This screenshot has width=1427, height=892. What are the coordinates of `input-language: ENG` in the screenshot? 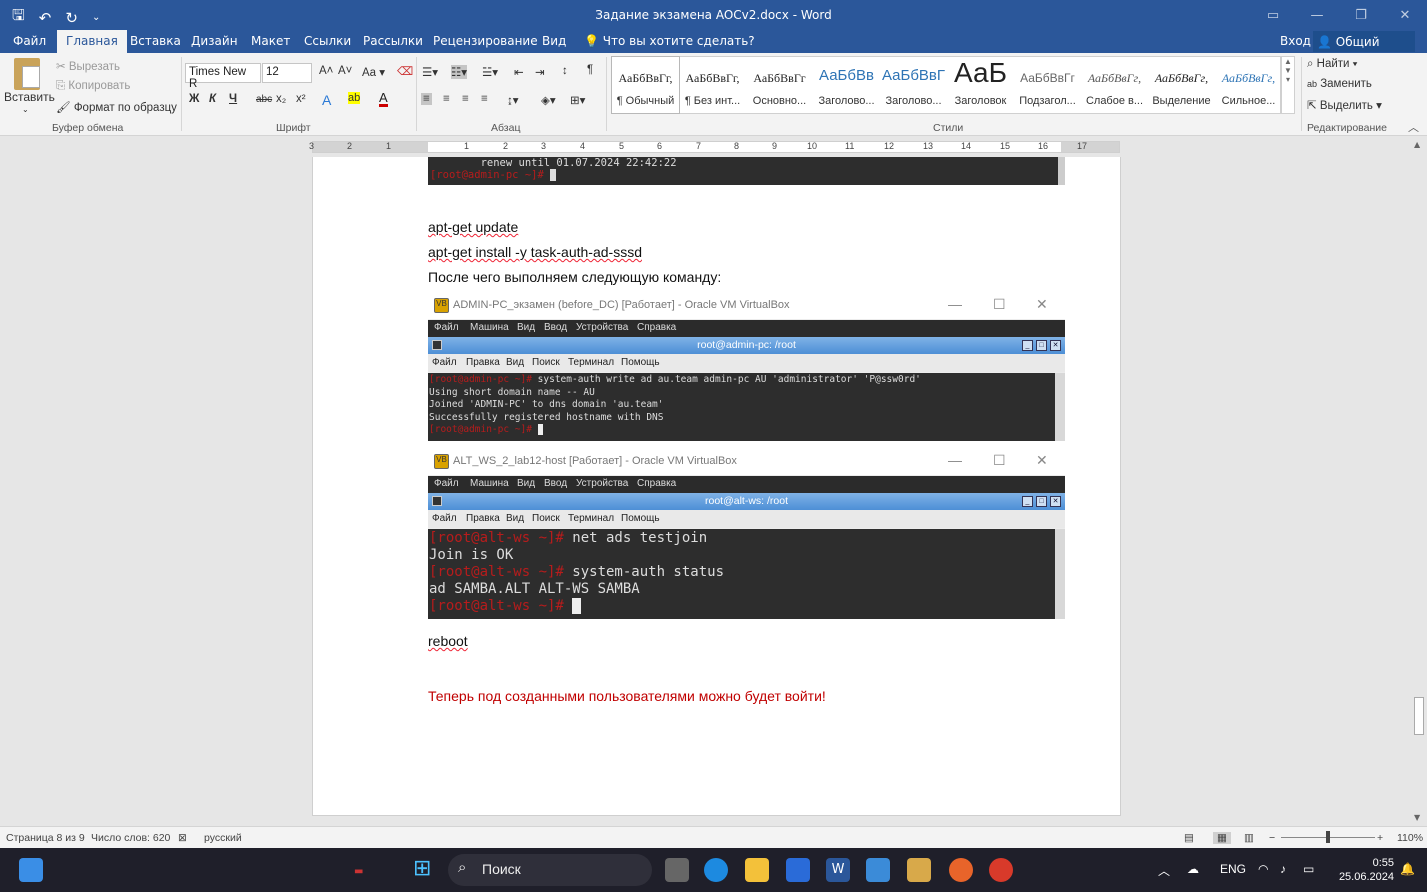 It's located at (1233, 869).